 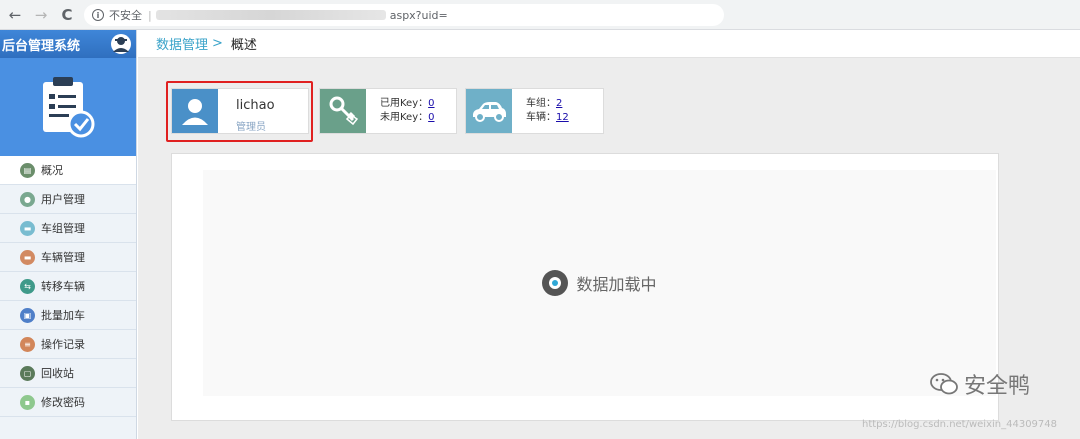 What do you see at coordinates (431, 117) in the screenshot?
I see `unused-key-count-link: 0` at bounding box center [431, 117].